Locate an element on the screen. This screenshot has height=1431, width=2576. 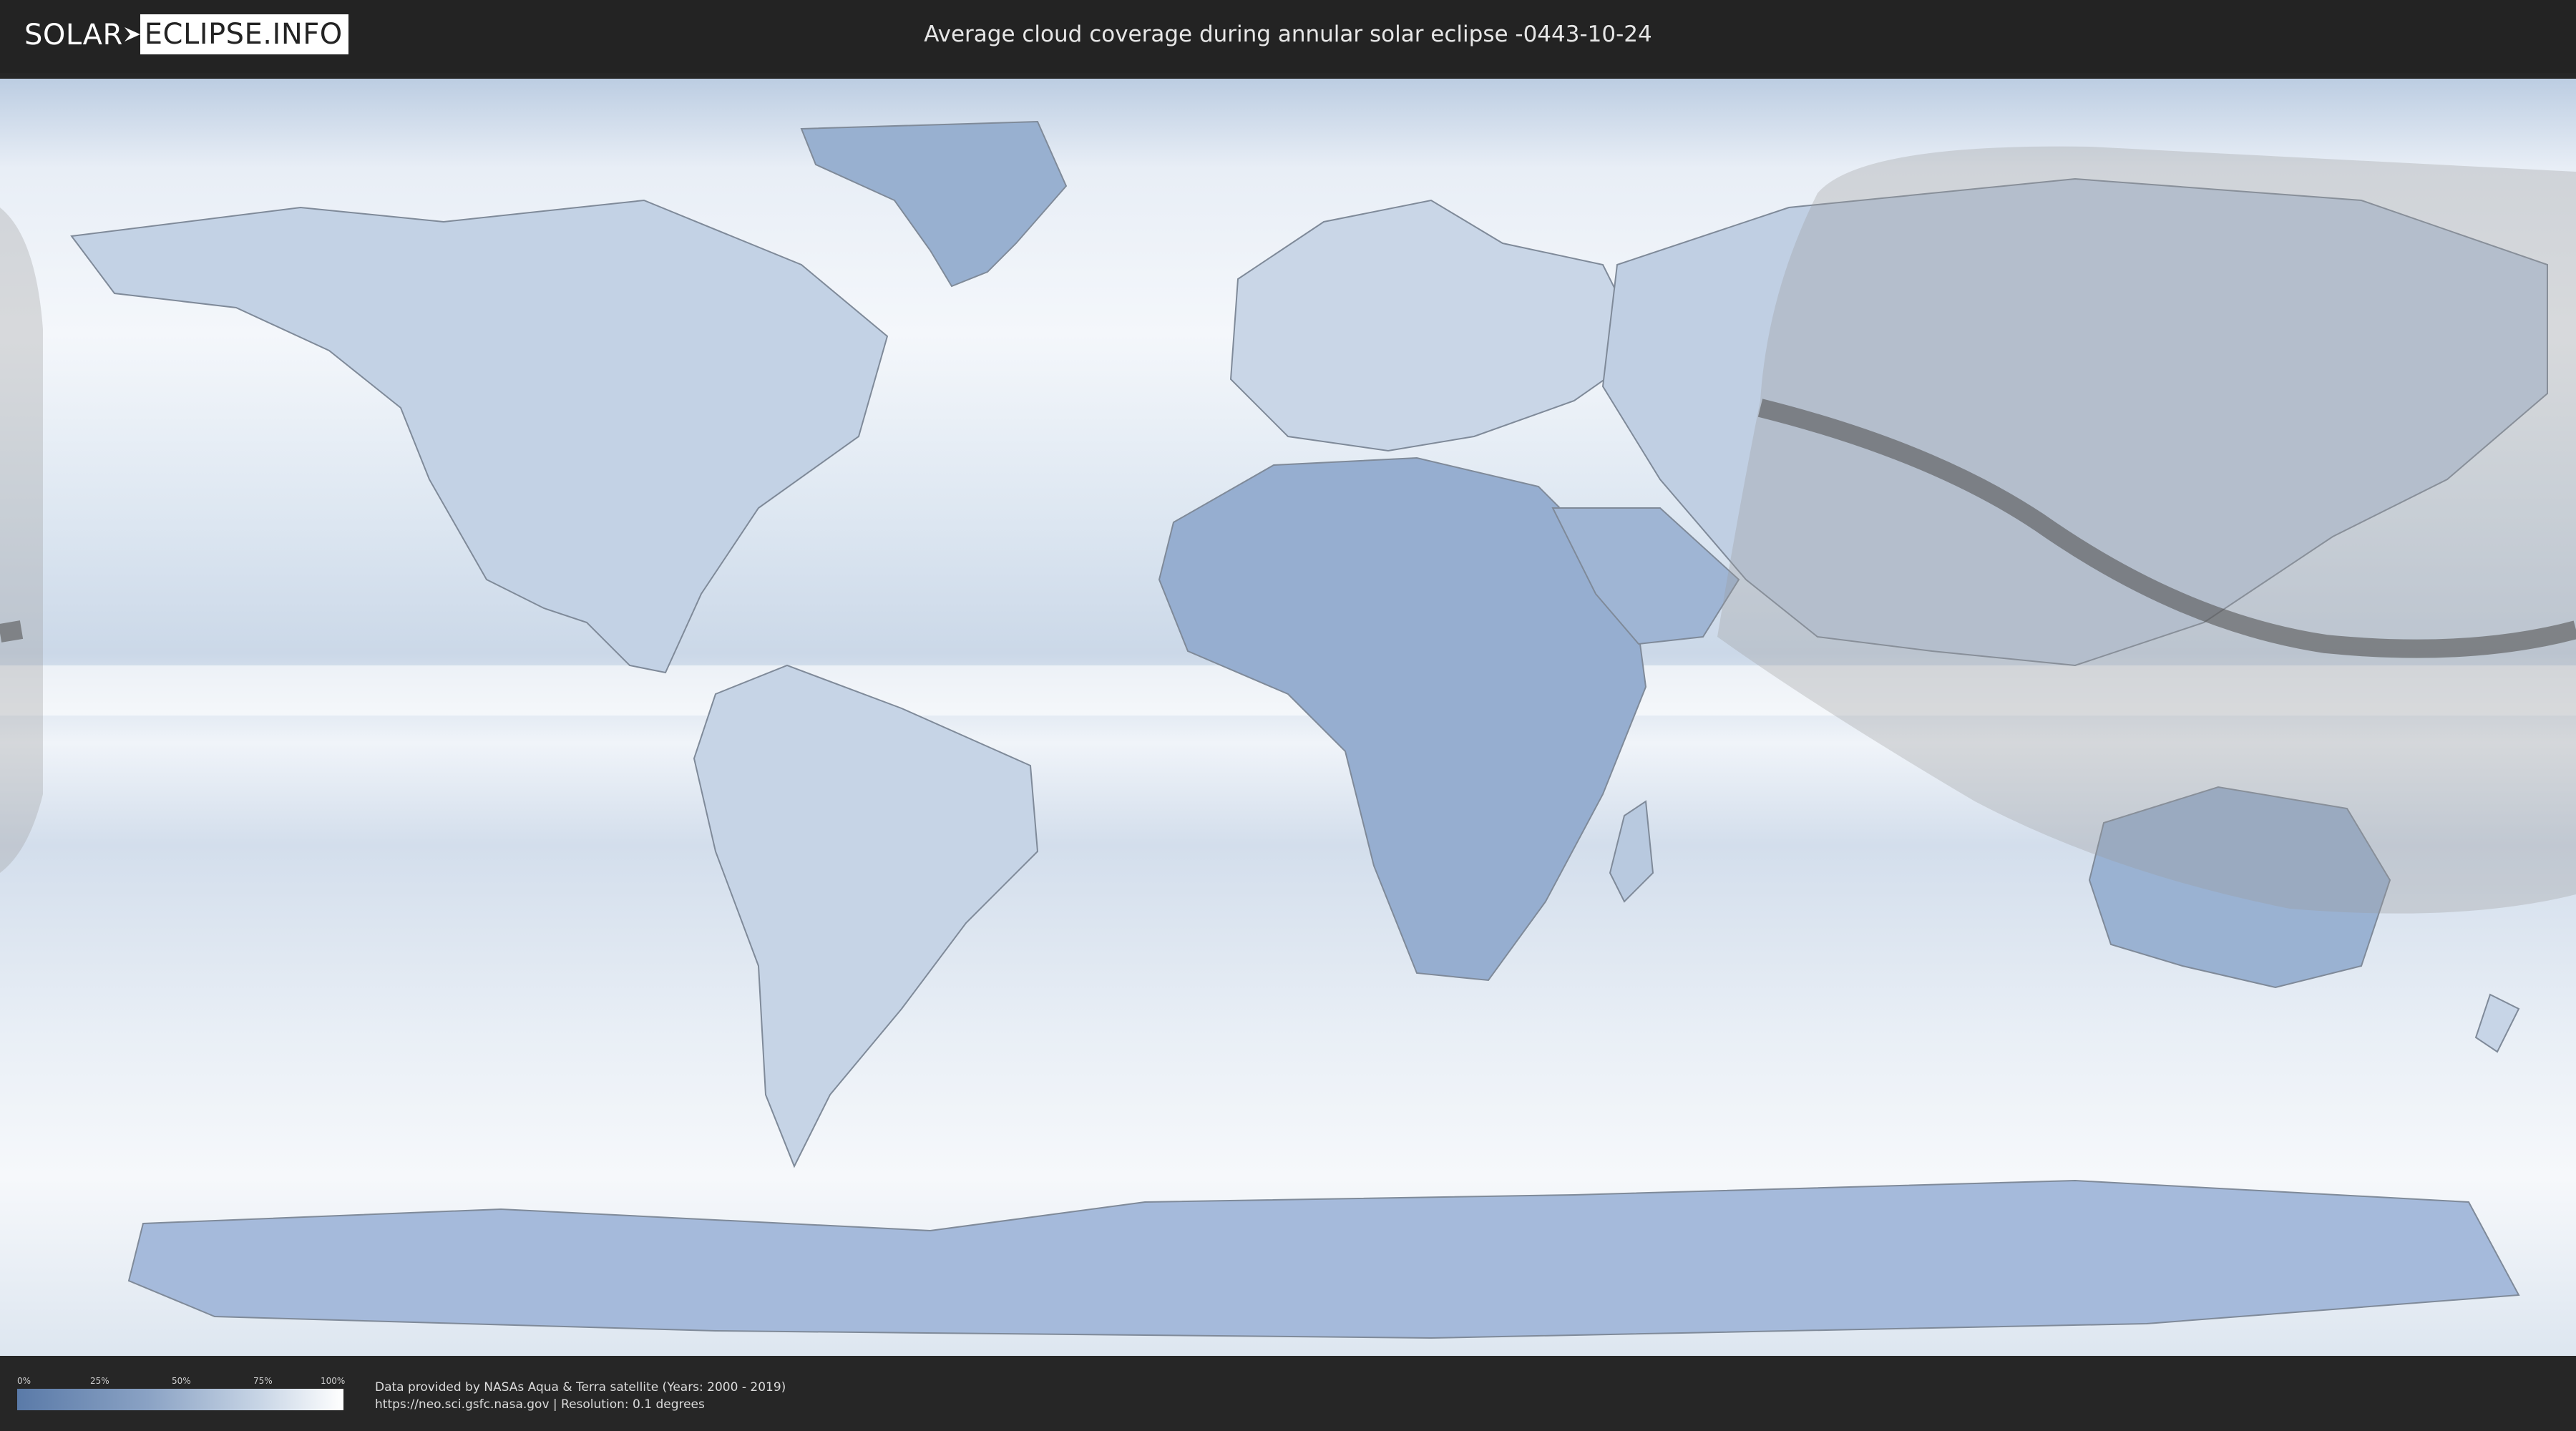
legend-ticks: 0% 25% 50% 75% 100% is located at coordinates (181, 1383).